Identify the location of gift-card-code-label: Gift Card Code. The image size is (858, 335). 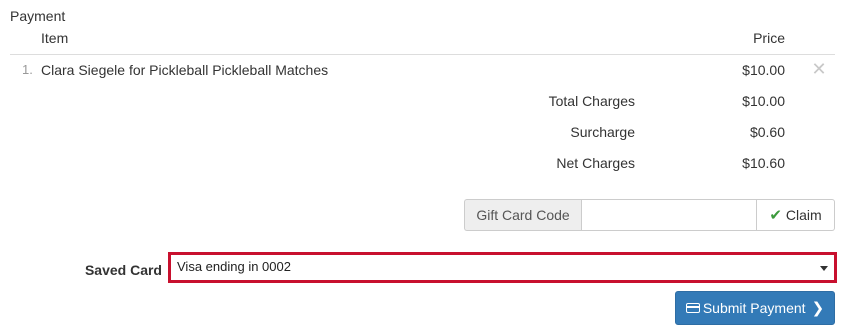
(522, 215).